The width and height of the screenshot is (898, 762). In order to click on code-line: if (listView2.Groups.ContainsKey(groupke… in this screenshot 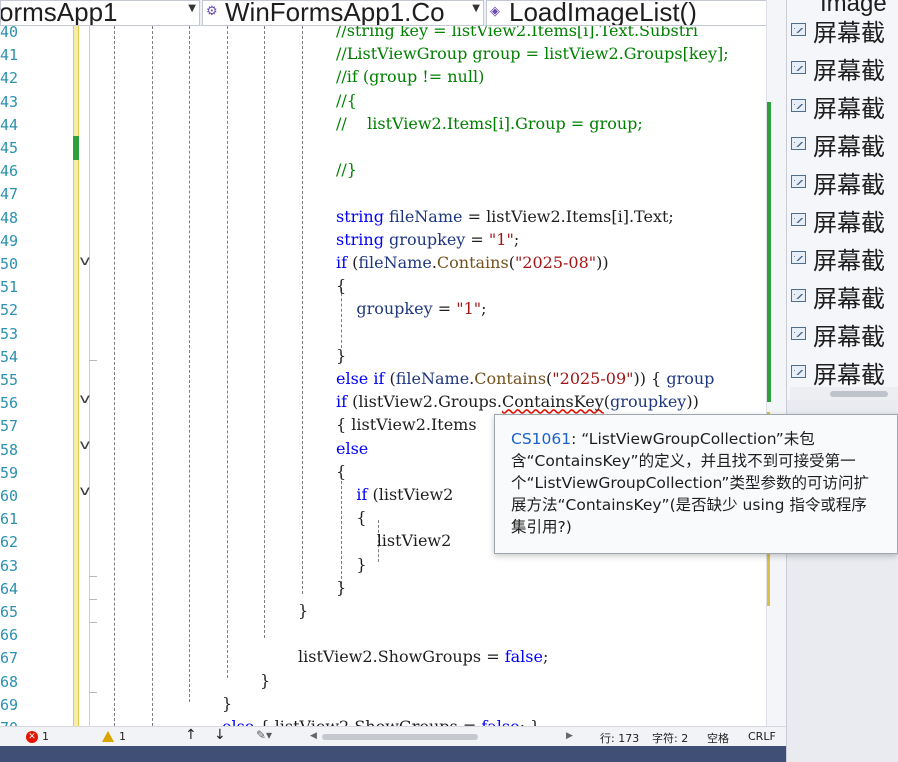, I will do `click(517, 401)`.